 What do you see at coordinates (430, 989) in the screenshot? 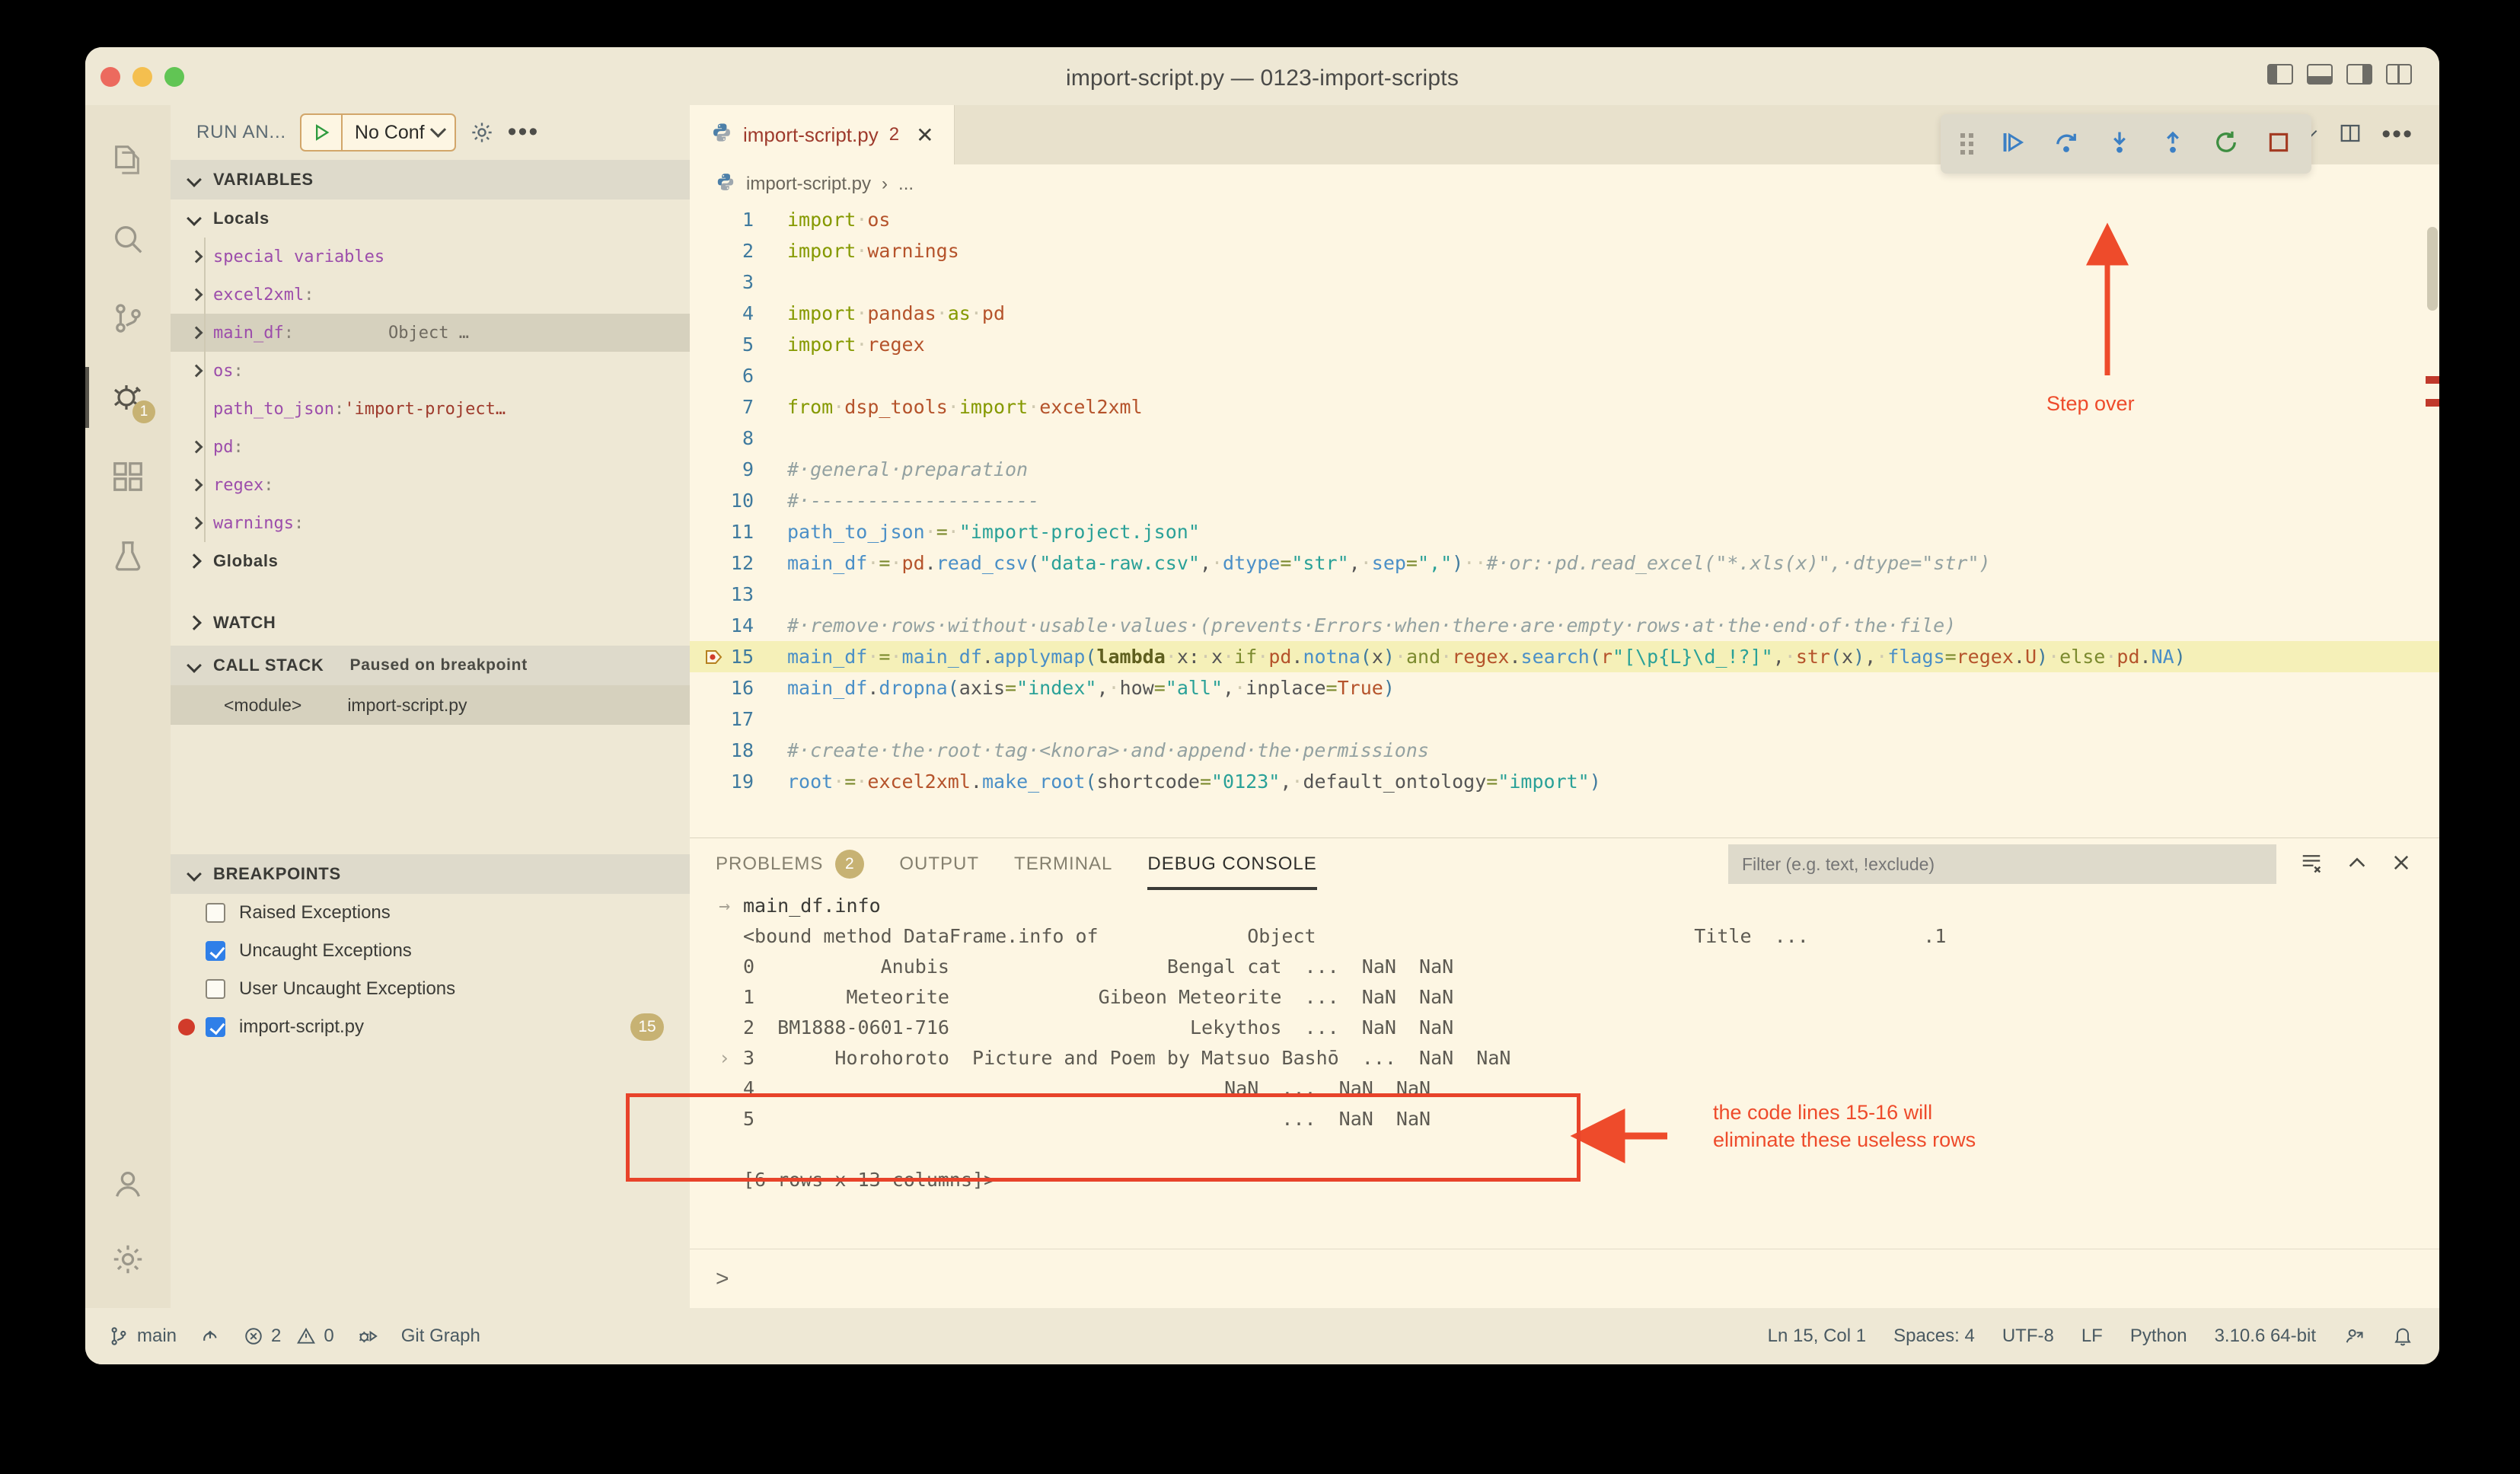
I see `breakpoint-row: User Uncaught Exceptions` at bounding box center [430, 989].